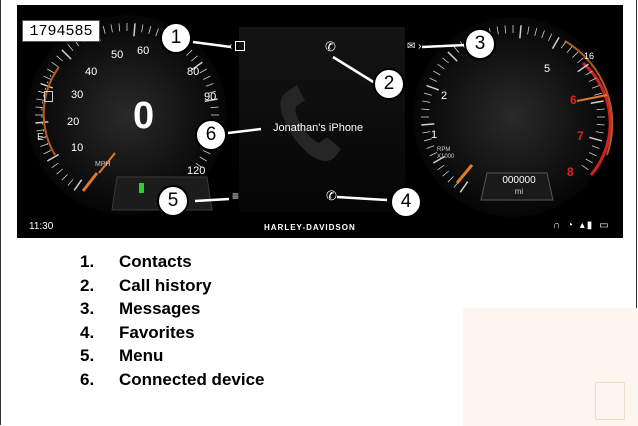 This screenshot has height=426, width=638. What do you see at coordinates (550, 367) in the screenshot?
I see `watermark-logo` at bounding box center [550, 367].